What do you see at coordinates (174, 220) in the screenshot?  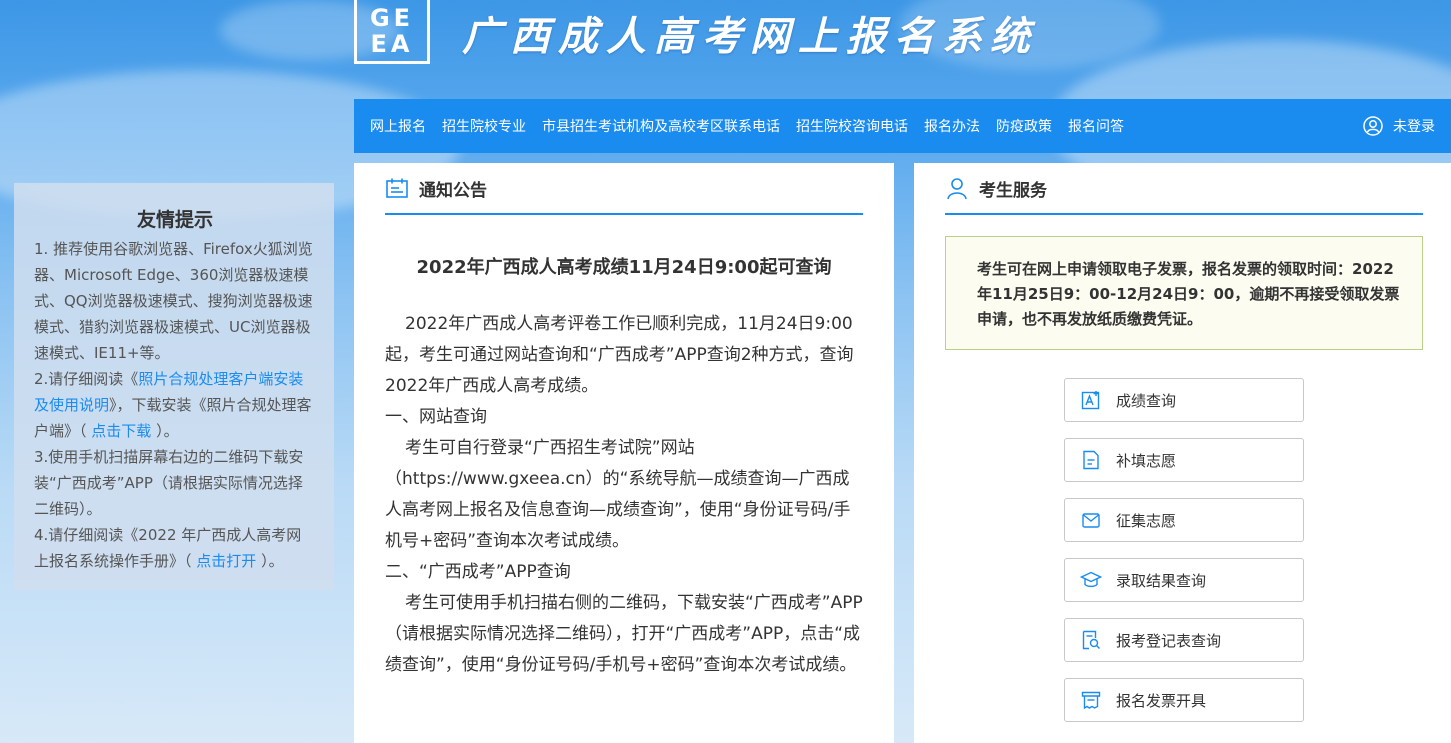 I see `tips-title: 友情提示` at bounding box center [174, 220].